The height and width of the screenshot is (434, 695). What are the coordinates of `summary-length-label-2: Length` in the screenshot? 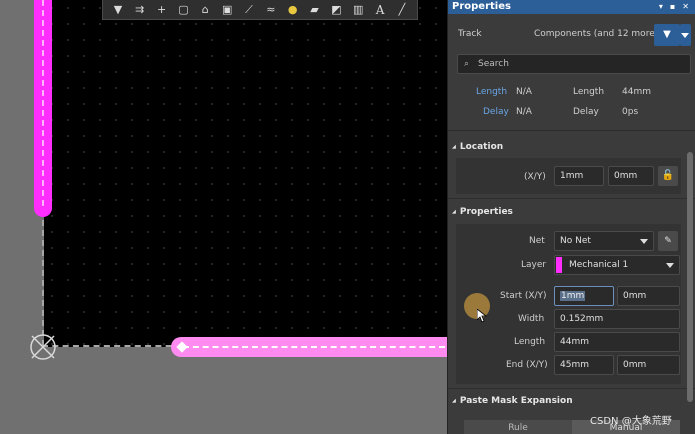 It's located at (589, 92).